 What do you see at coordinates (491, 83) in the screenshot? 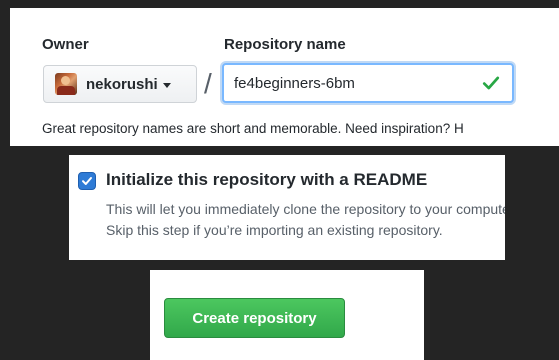
I see `check-icon` at bounding box center [491, 83].